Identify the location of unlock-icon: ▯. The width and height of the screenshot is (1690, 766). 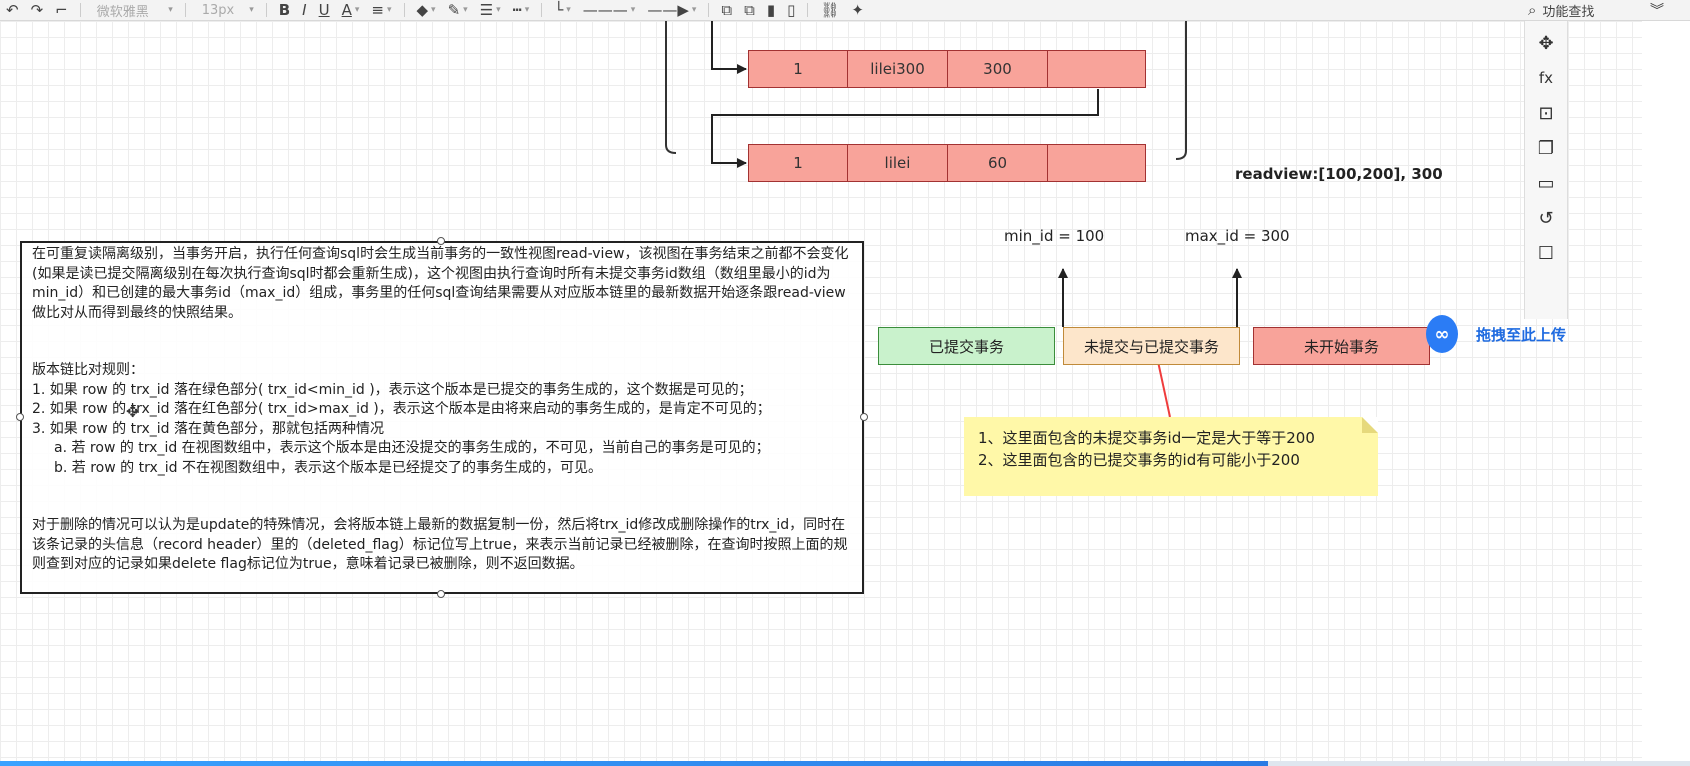
(791, 10).